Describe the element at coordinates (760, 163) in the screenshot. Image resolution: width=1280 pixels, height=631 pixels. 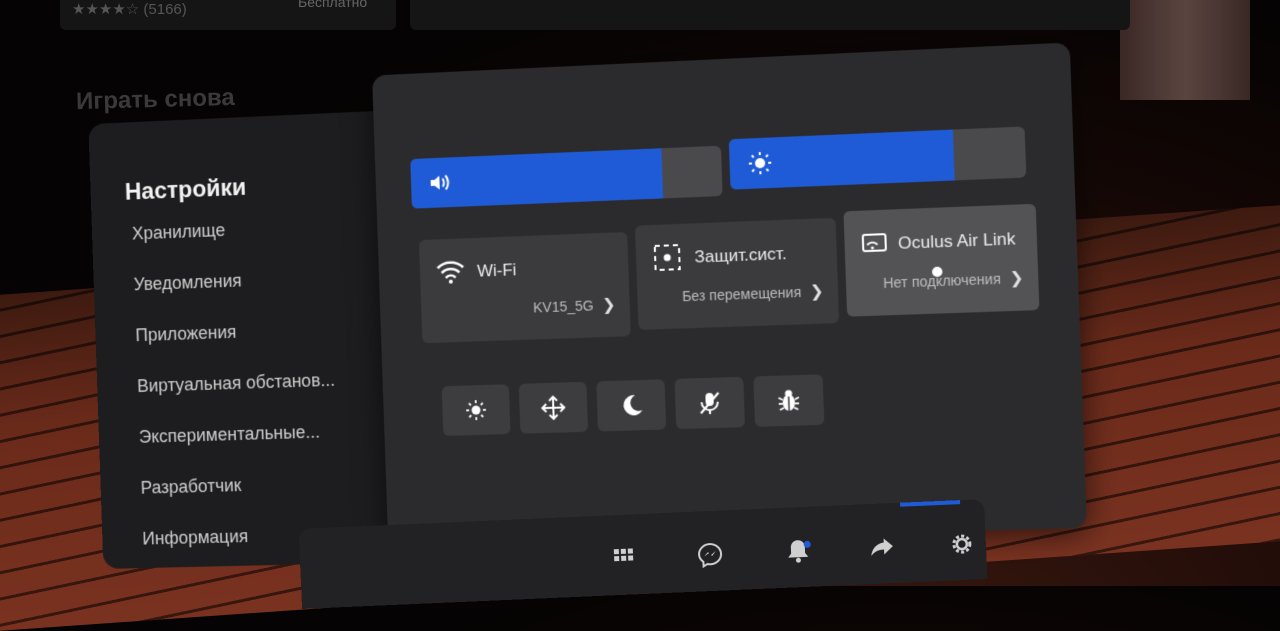
I see `brightness-icon` at that location.